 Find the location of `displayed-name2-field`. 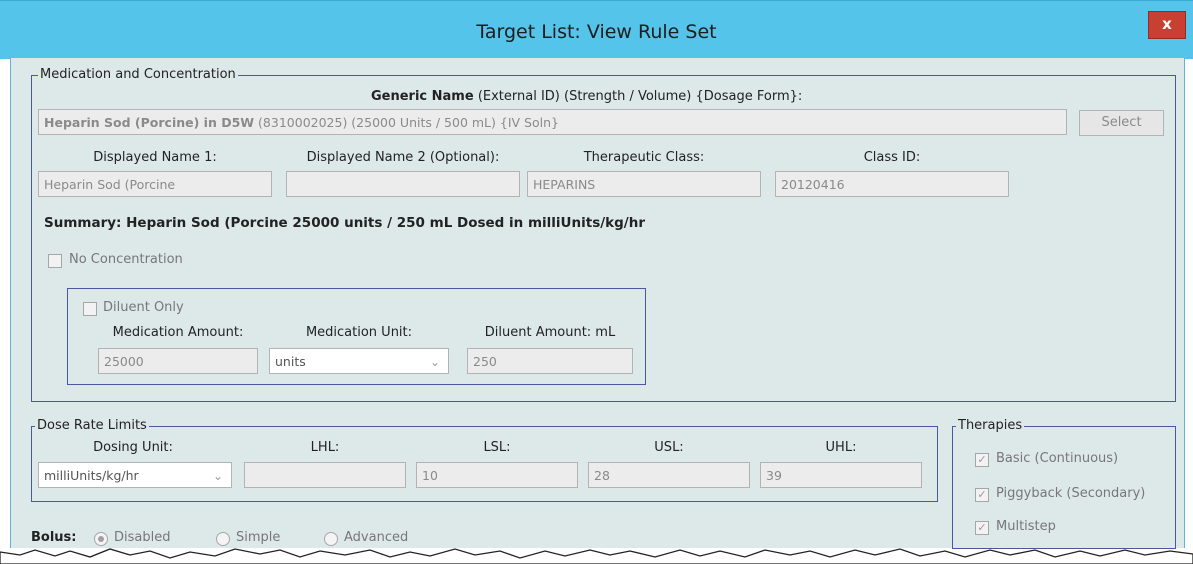

displayed-name2-field is located at coordinates (403, 184).